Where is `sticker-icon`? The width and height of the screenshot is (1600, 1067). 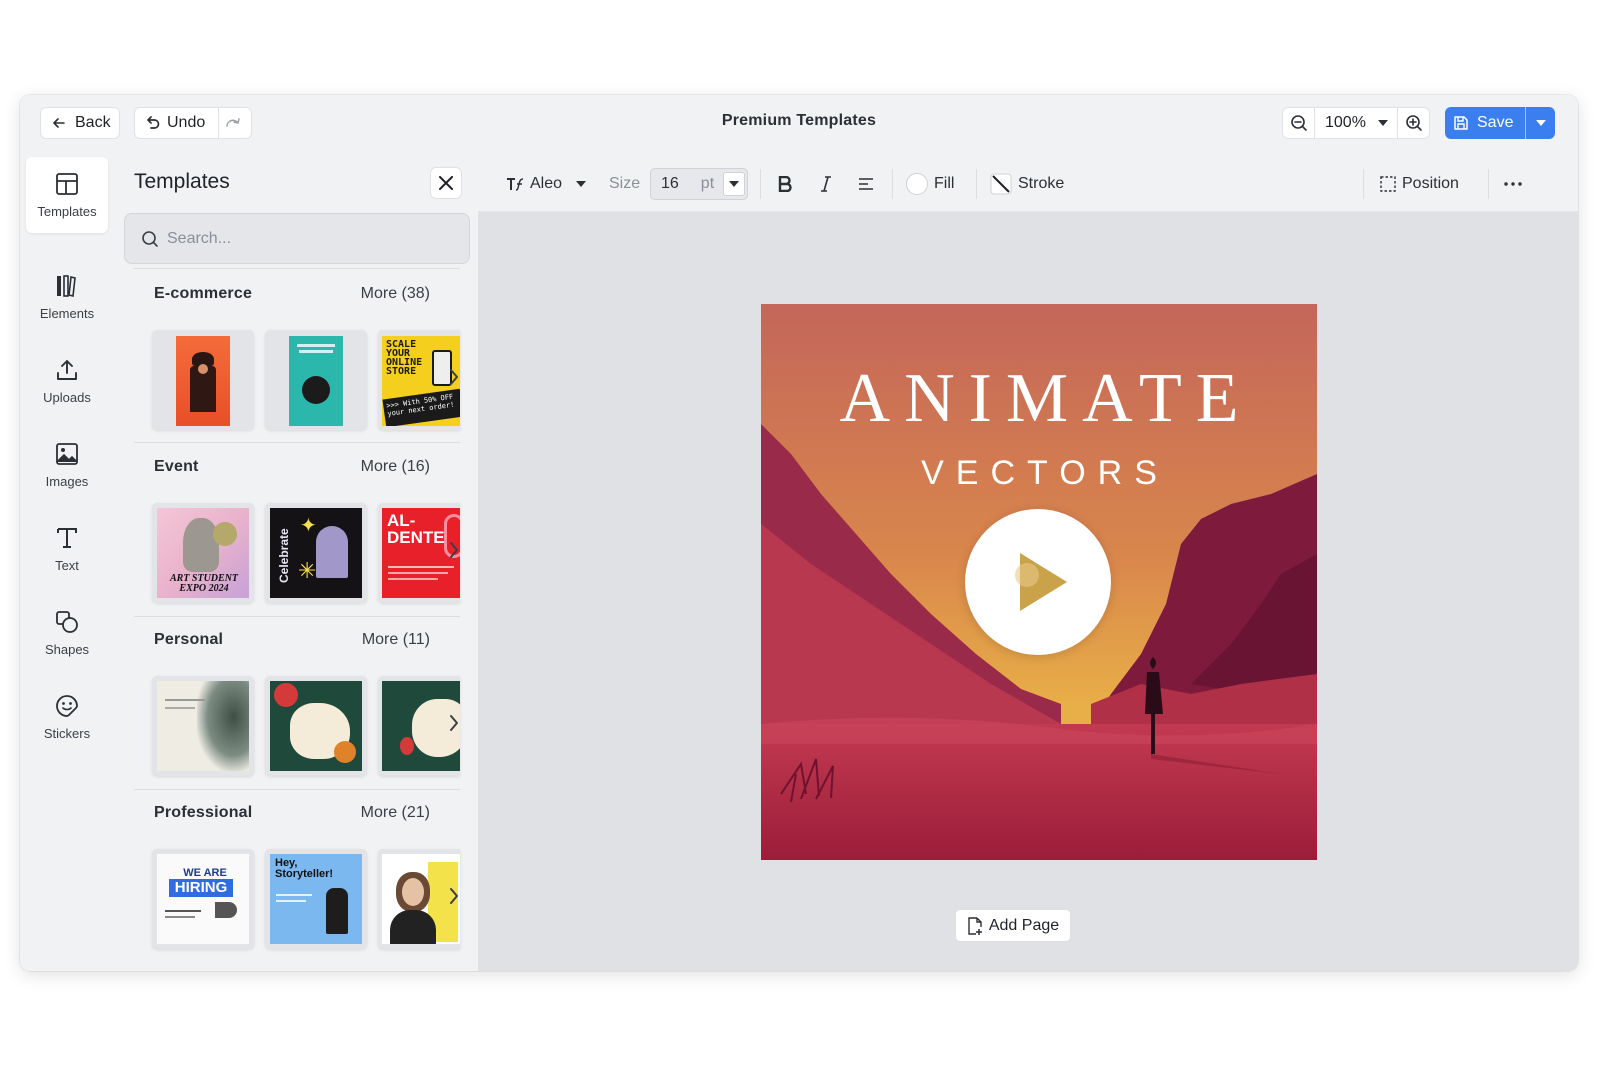 sticker-icon is located at coordinates (67, 705).